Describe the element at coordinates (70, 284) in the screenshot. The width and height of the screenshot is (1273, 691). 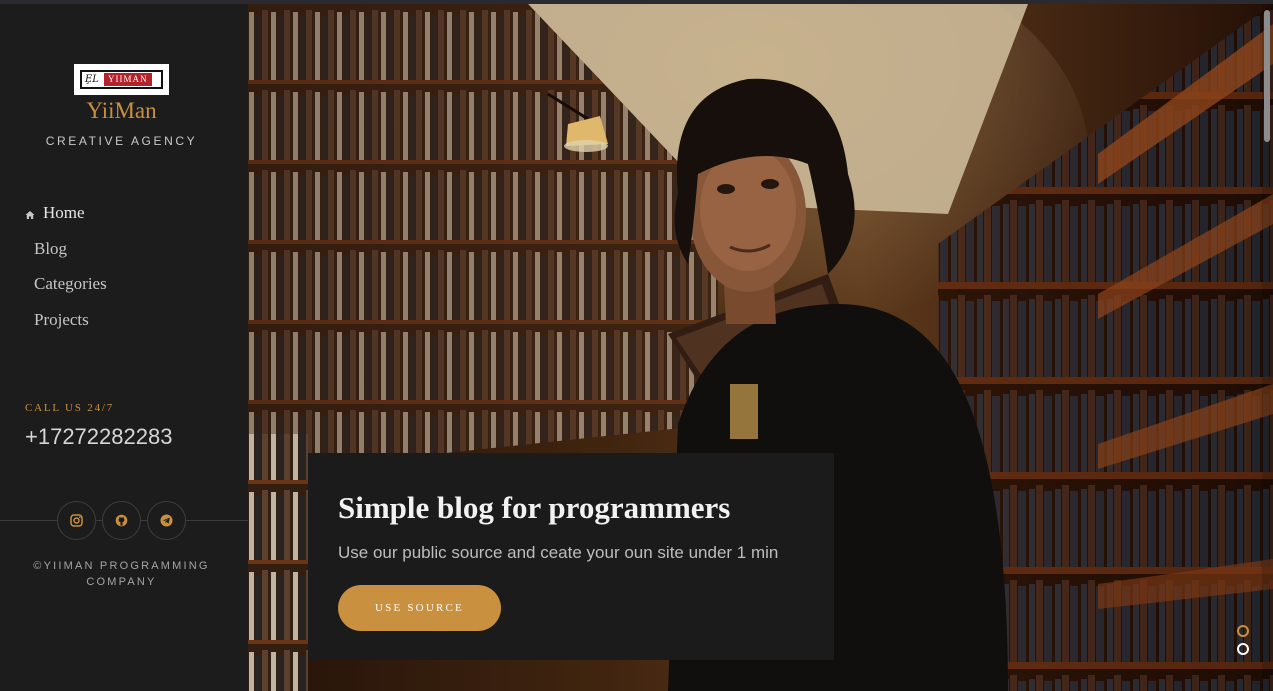
I see `nav-item-categories: Categories` at that location.